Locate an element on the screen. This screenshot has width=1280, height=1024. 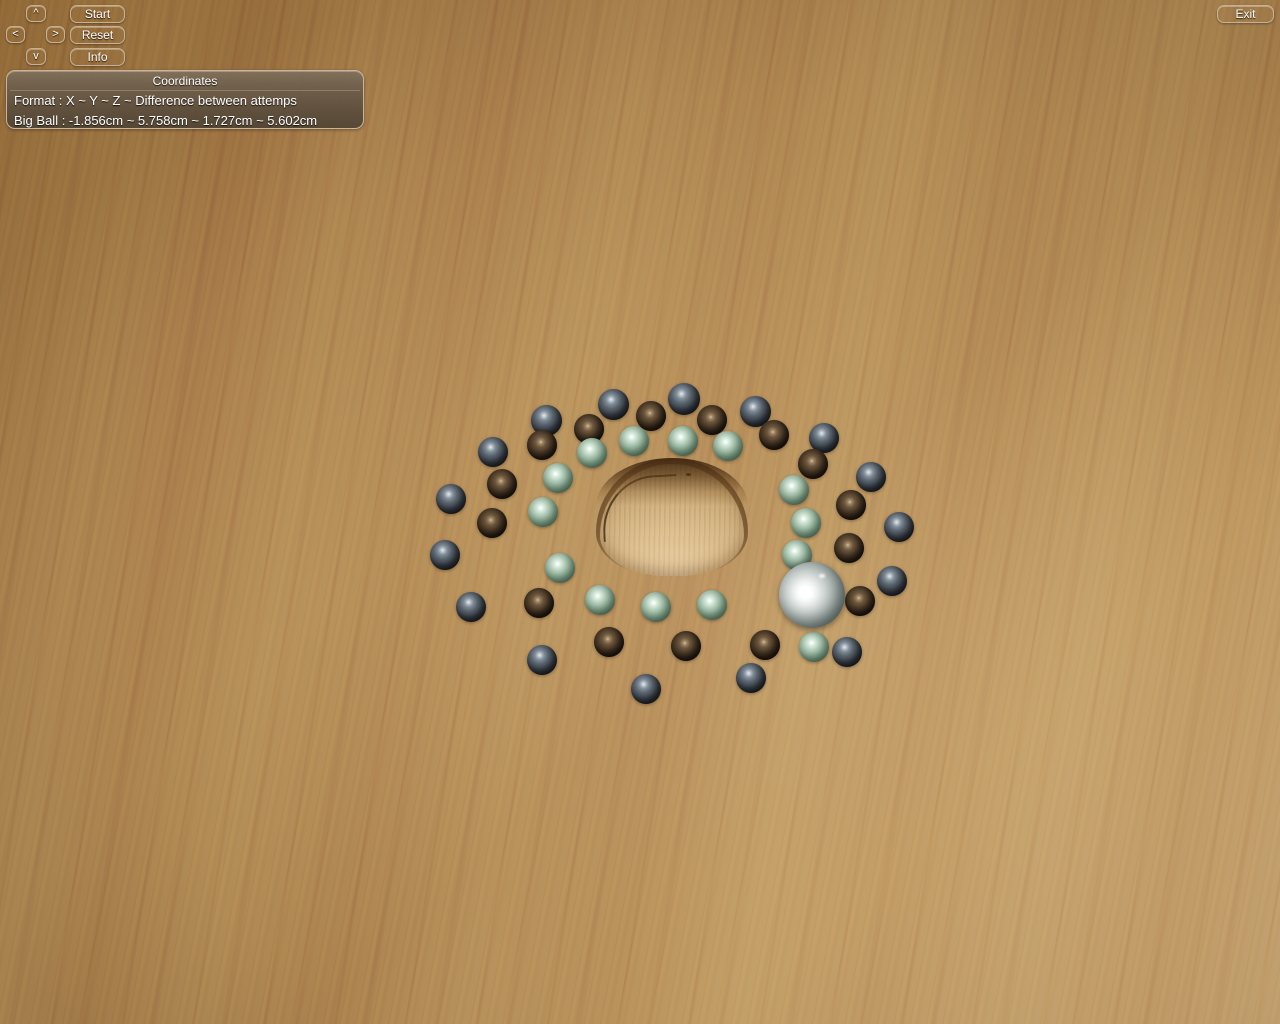
start-button: Start is located at coordinates (97, 14).